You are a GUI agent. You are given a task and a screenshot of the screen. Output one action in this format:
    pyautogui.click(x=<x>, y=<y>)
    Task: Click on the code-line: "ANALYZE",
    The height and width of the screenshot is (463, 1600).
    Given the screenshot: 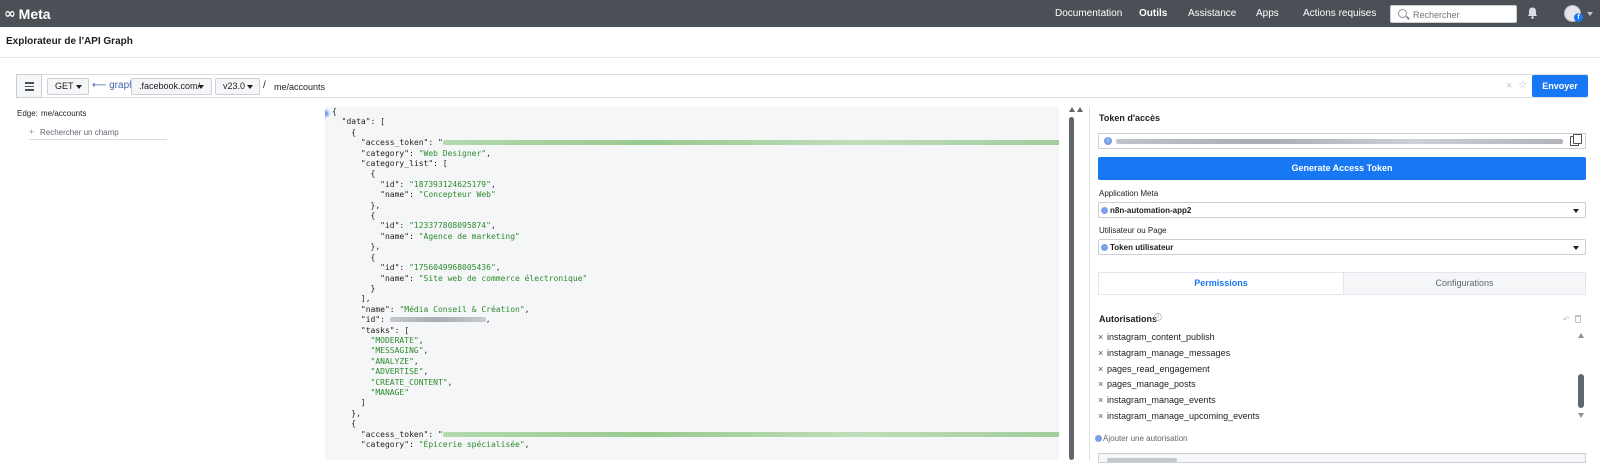 What is the action you would take?
    pyautogui.click(x=394, y=361)
    